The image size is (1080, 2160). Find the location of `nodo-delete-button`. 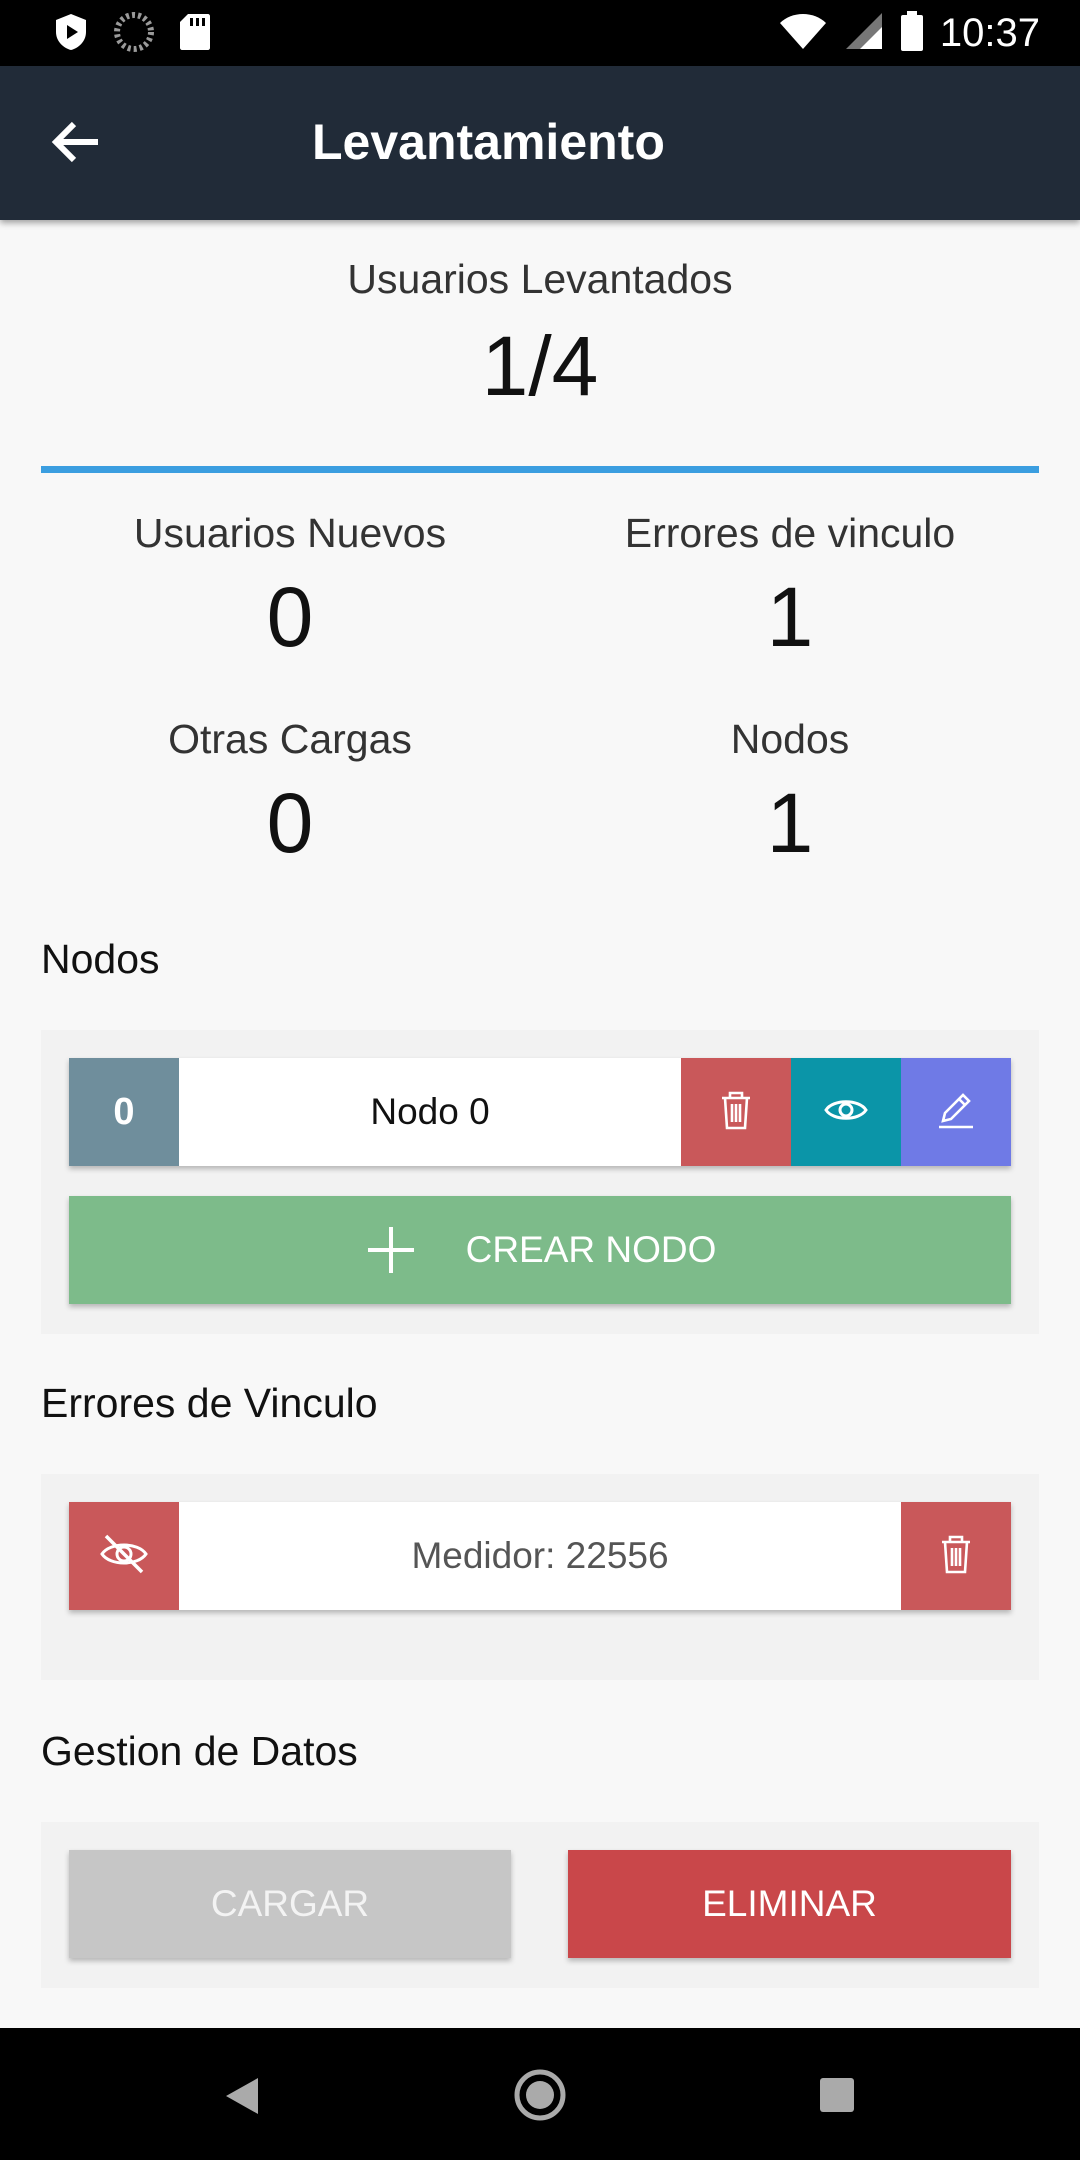

nodo-delete-button is located at coordinates (736, 1112).